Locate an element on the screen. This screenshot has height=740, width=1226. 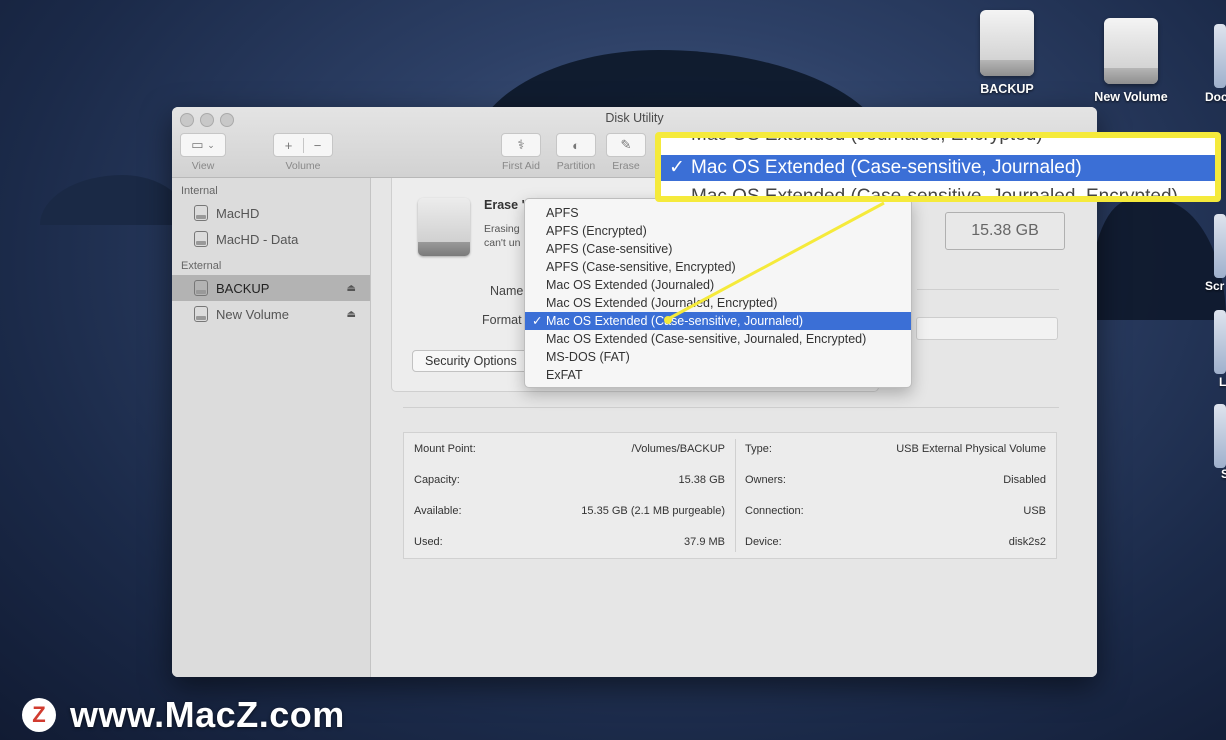
info-row: Connection: USB is located at coordinates (895, 511).